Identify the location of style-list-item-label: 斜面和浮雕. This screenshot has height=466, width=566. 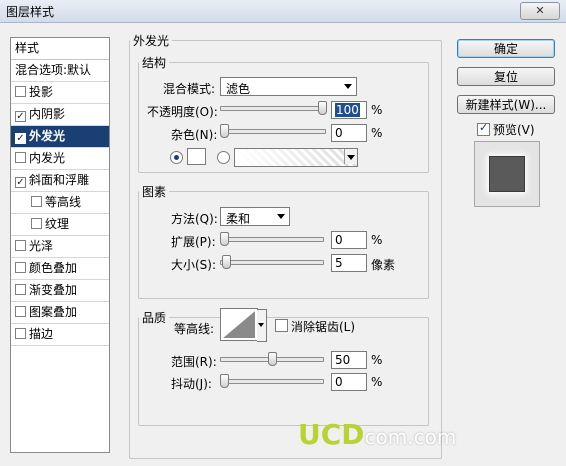
(59, 180).